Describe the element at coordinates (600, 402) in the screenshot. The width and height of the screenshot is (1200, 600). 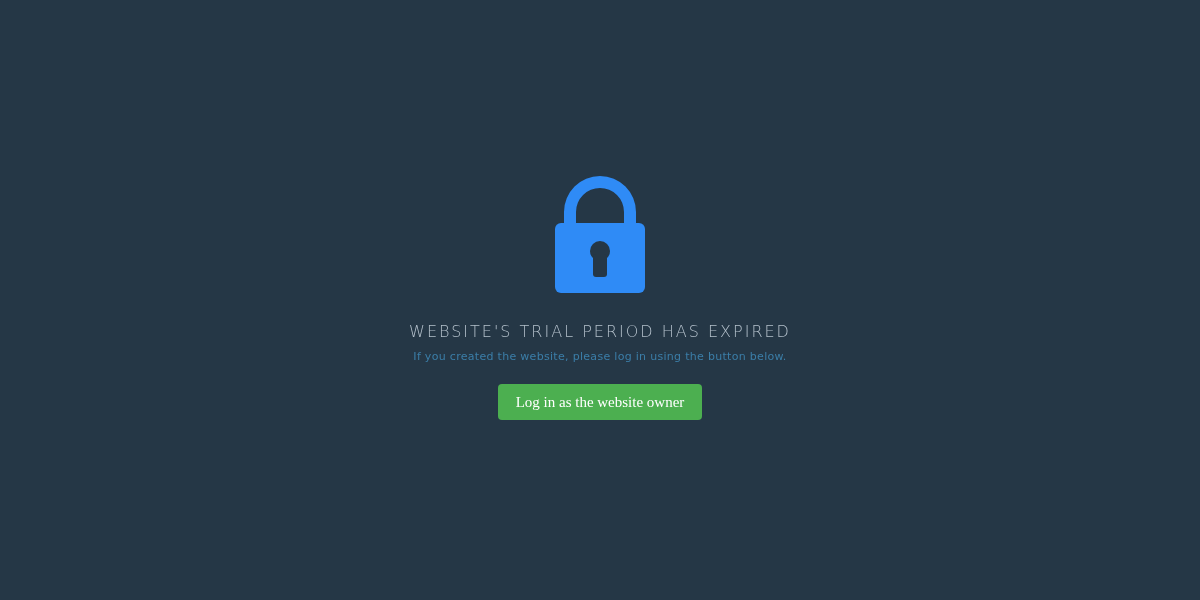
I see `login-button: Log in as the website owner` at that location.